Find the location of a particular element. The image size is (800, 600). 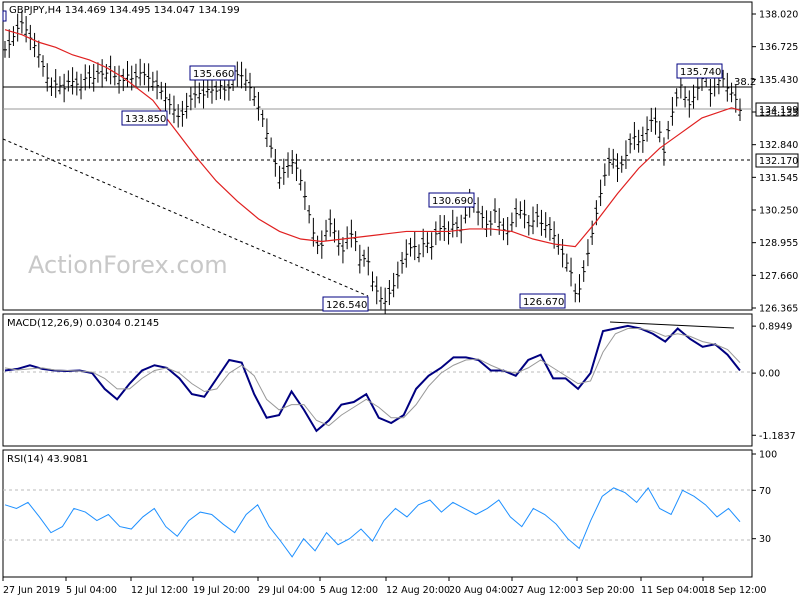

callout-130690-text: 130.690 is located at coordinates (452, 201).